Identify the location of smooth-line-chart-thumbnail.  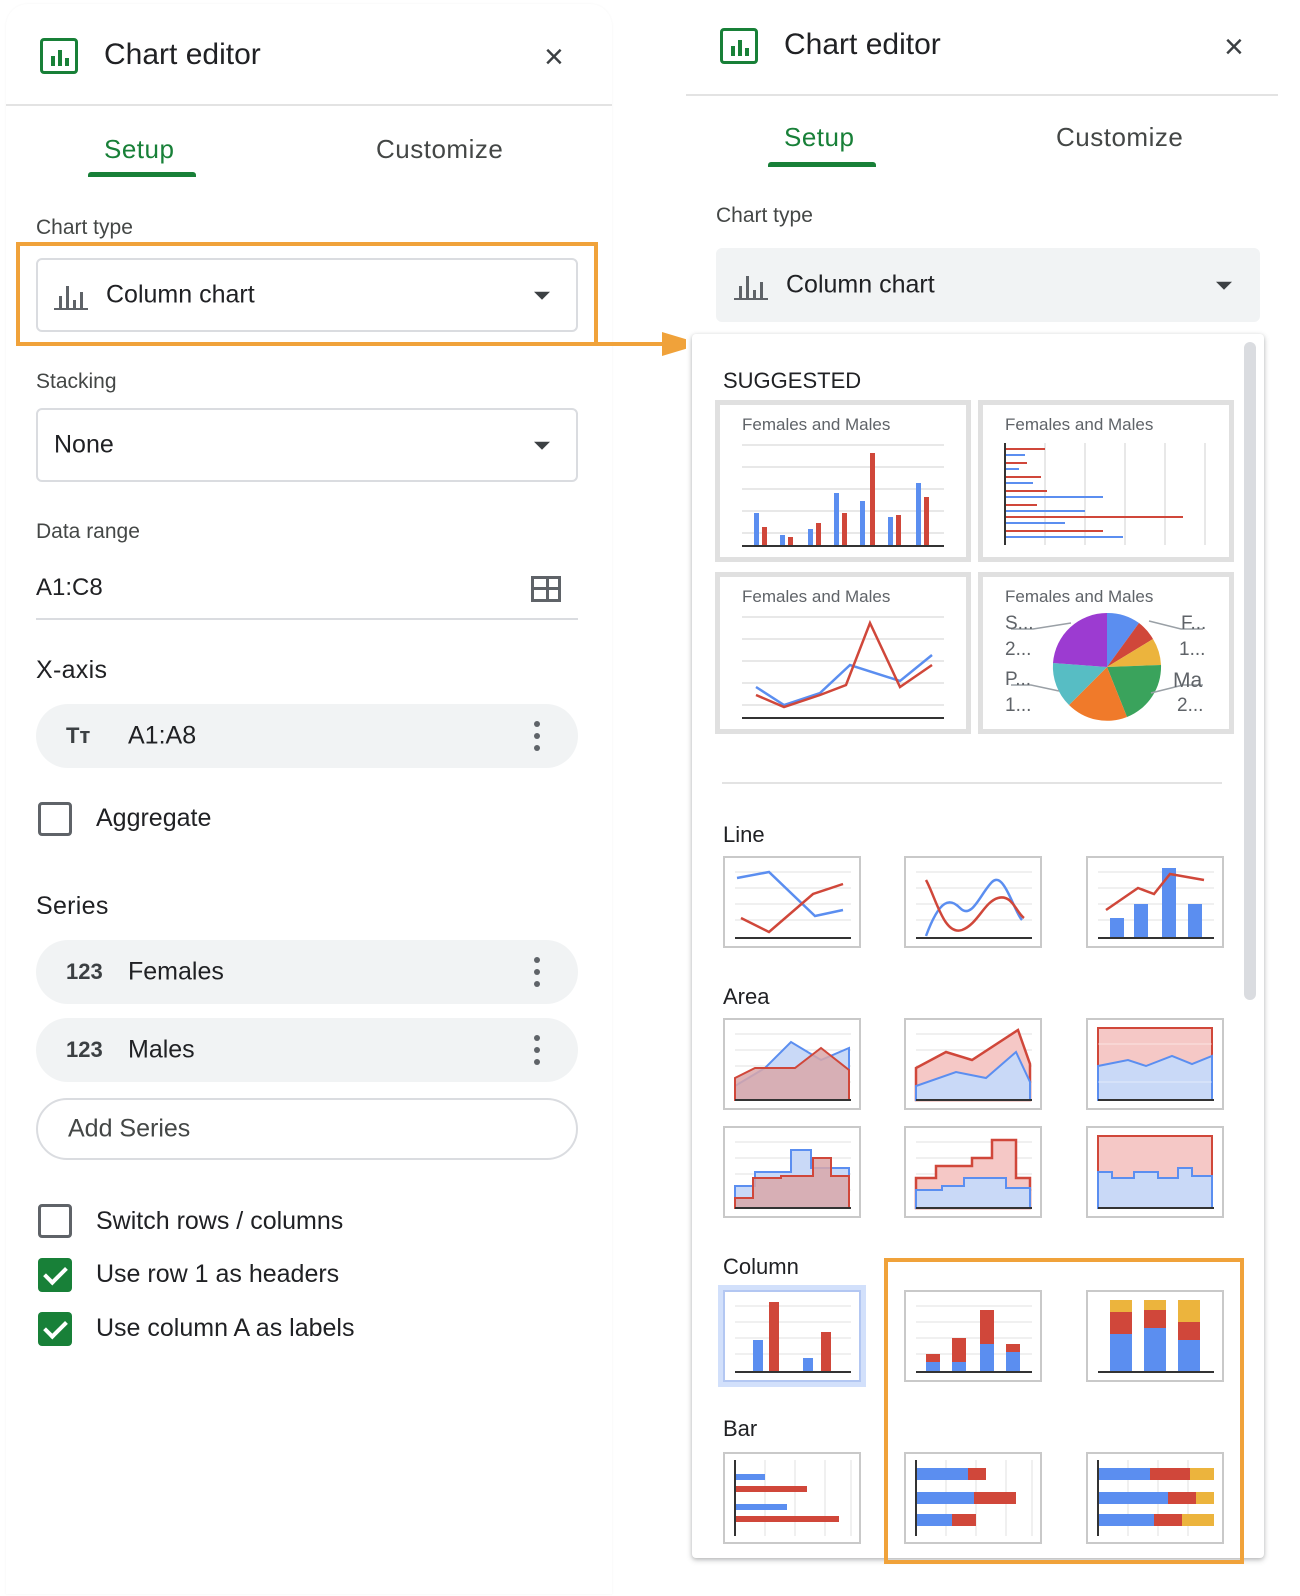
(974, 905).